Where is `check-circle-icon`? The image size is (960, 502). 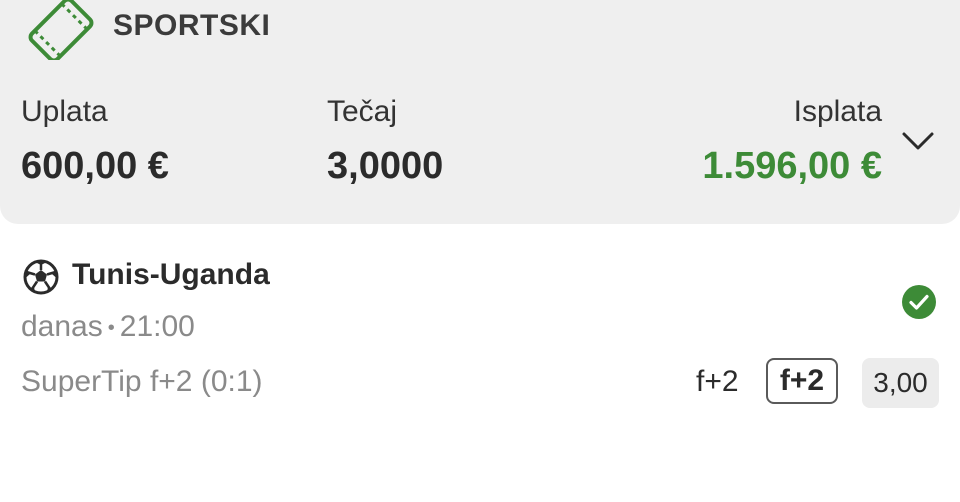 check-circle-icon is located at coordinates (919, 302).